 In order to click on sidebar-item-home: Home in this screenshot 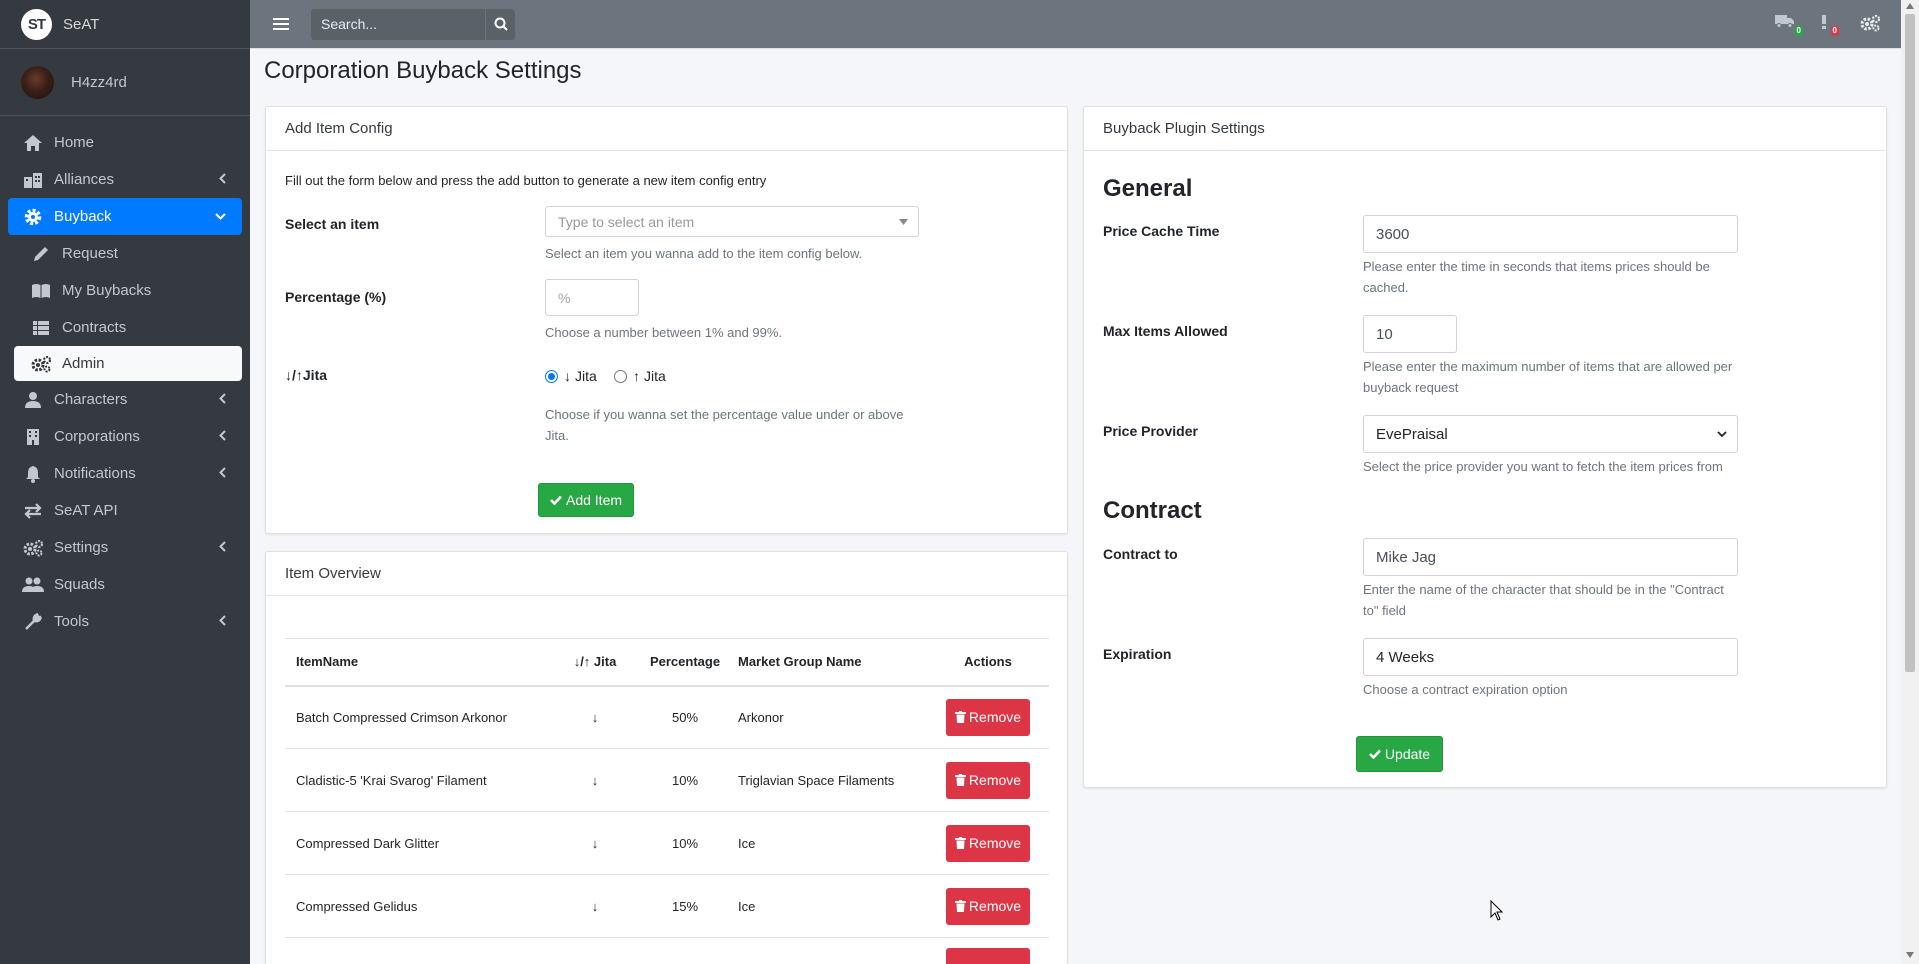, I will do `click(125, 142)`.